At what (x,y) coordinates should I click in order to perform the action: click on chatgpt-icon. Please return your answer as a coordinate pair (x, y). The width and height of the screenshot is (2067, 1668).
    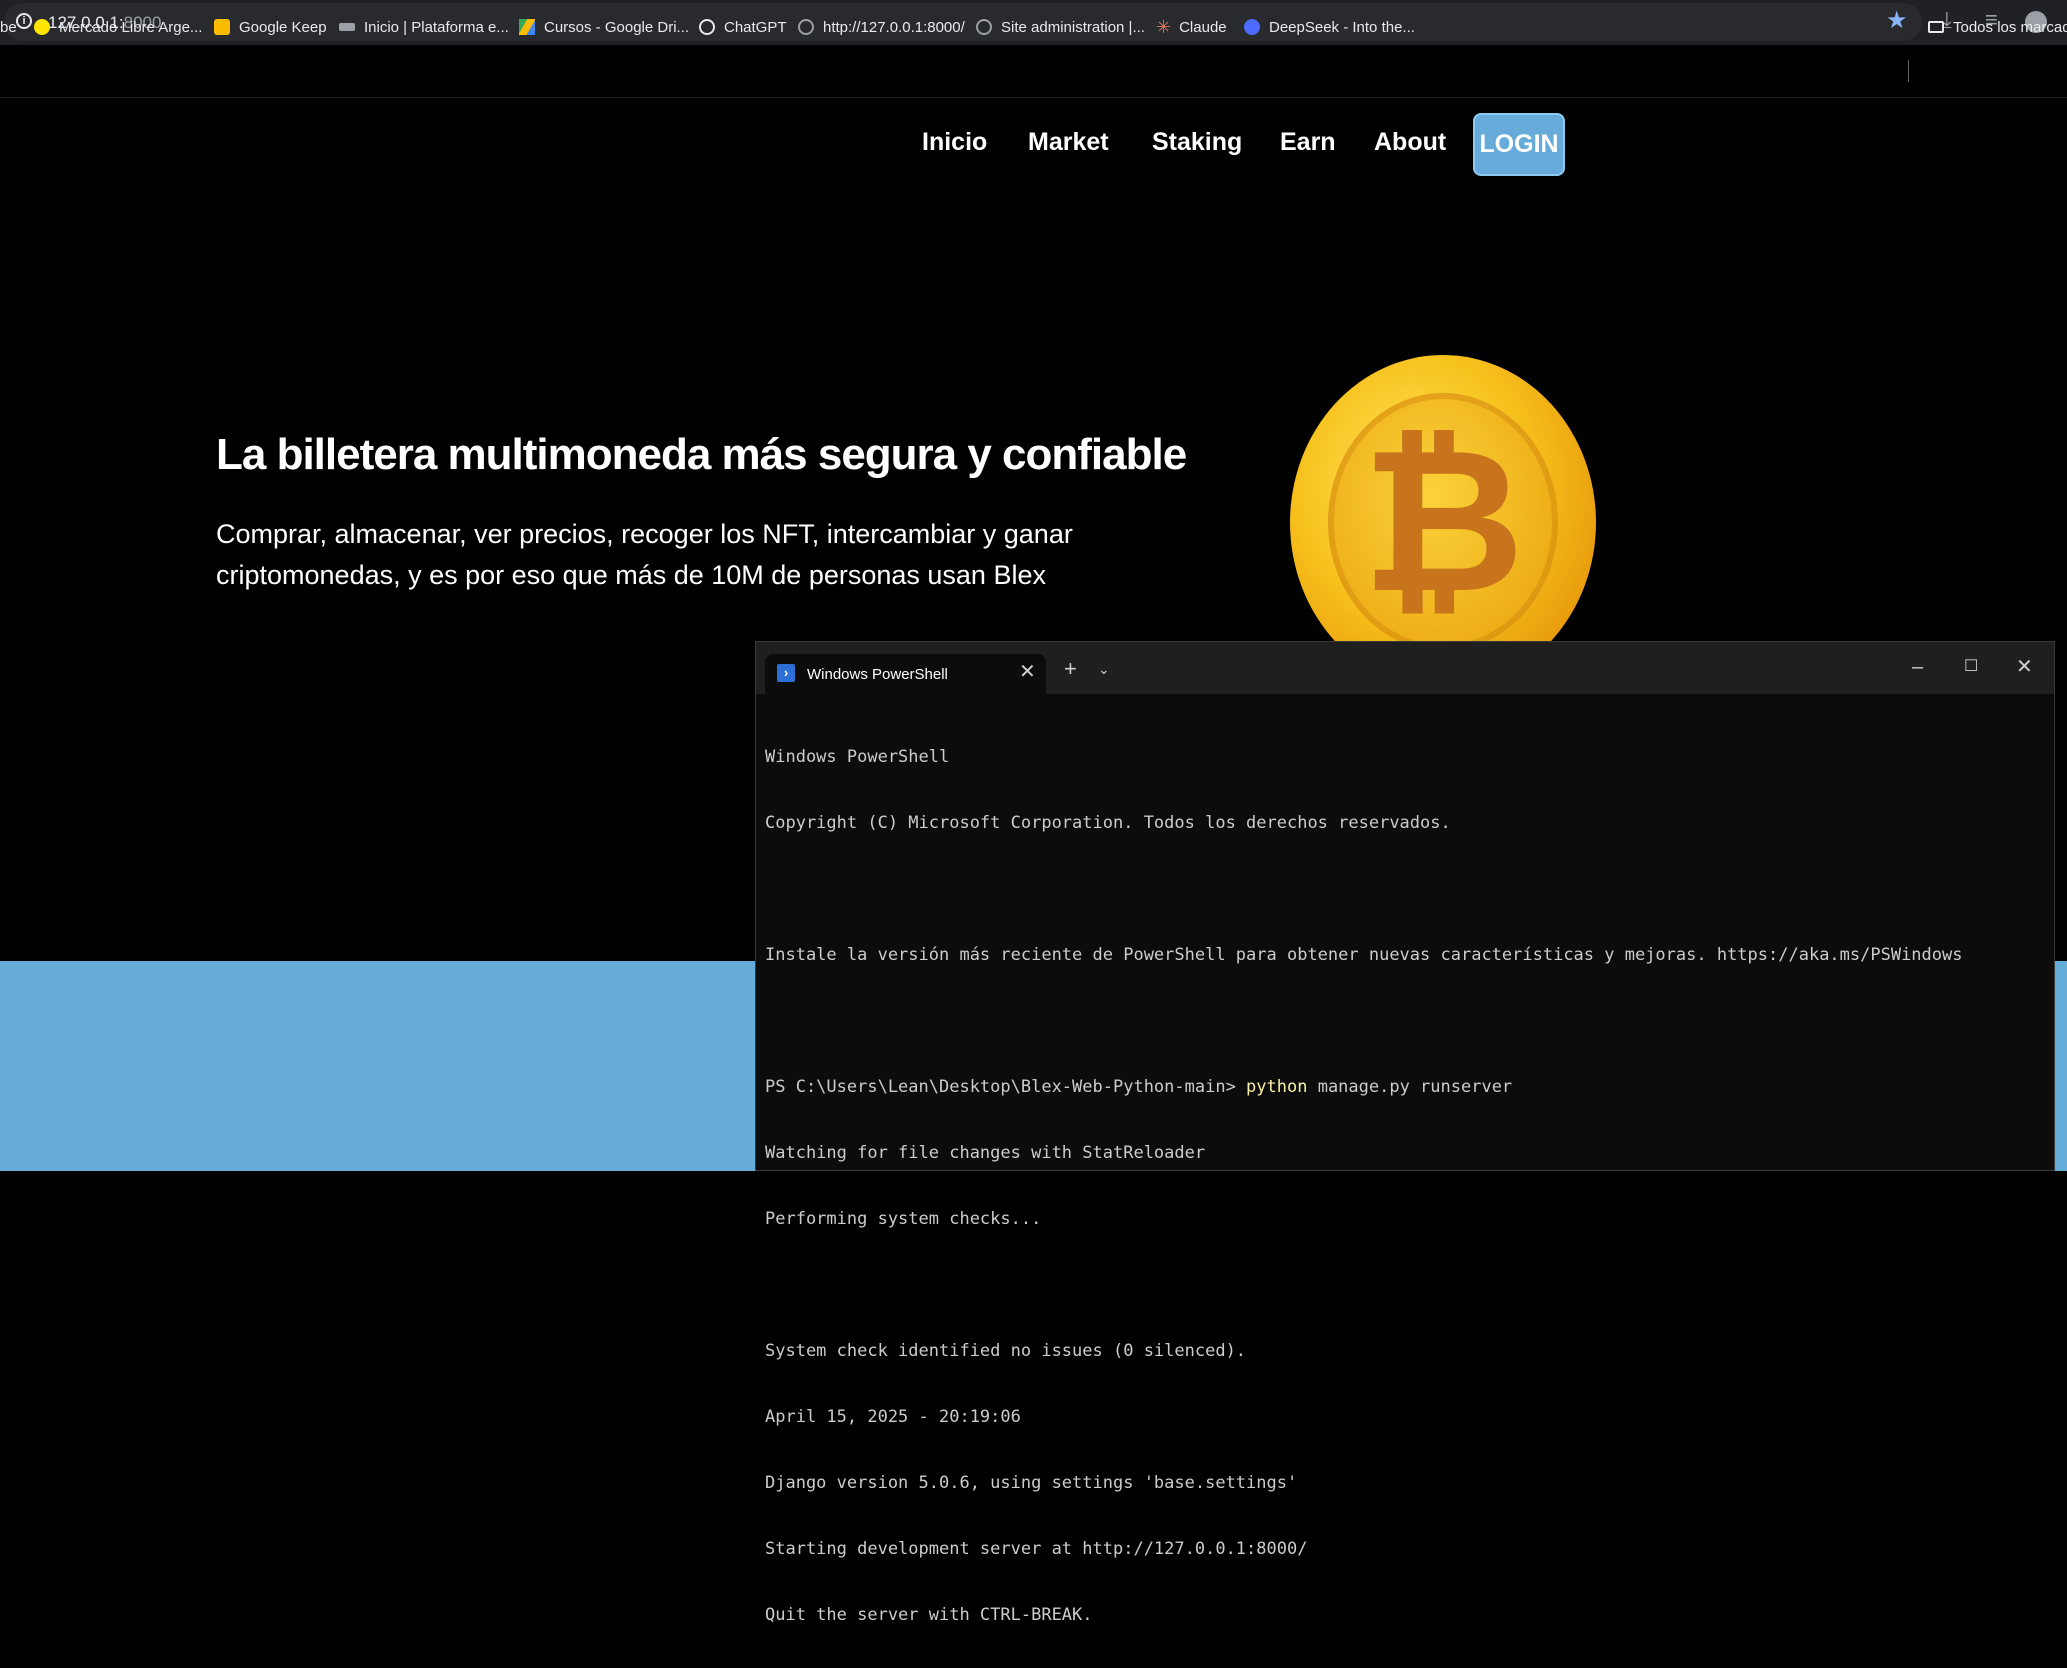
    Looking at the image, I should click on (707, 27).